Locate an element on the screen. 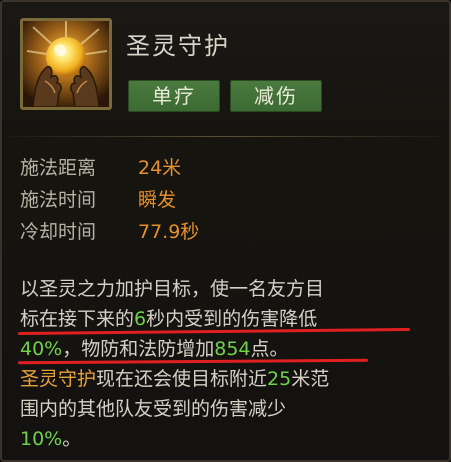 Image resolution: width=451 pixels, height=462 pixels. description-line: 围内的其他队友受到的伤害减少 is located at coordinates (230, 409).